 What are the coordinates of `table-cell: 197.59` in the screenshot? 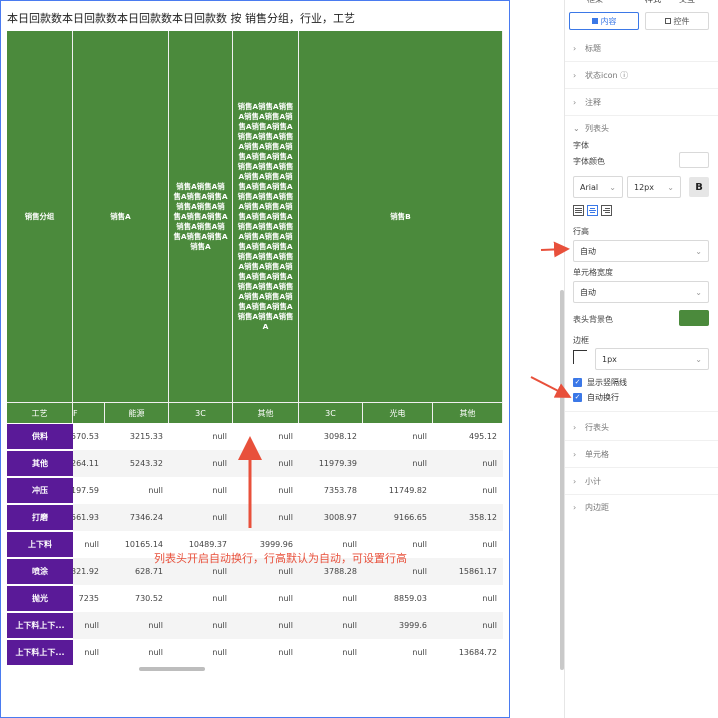 It's located at (89, 490).